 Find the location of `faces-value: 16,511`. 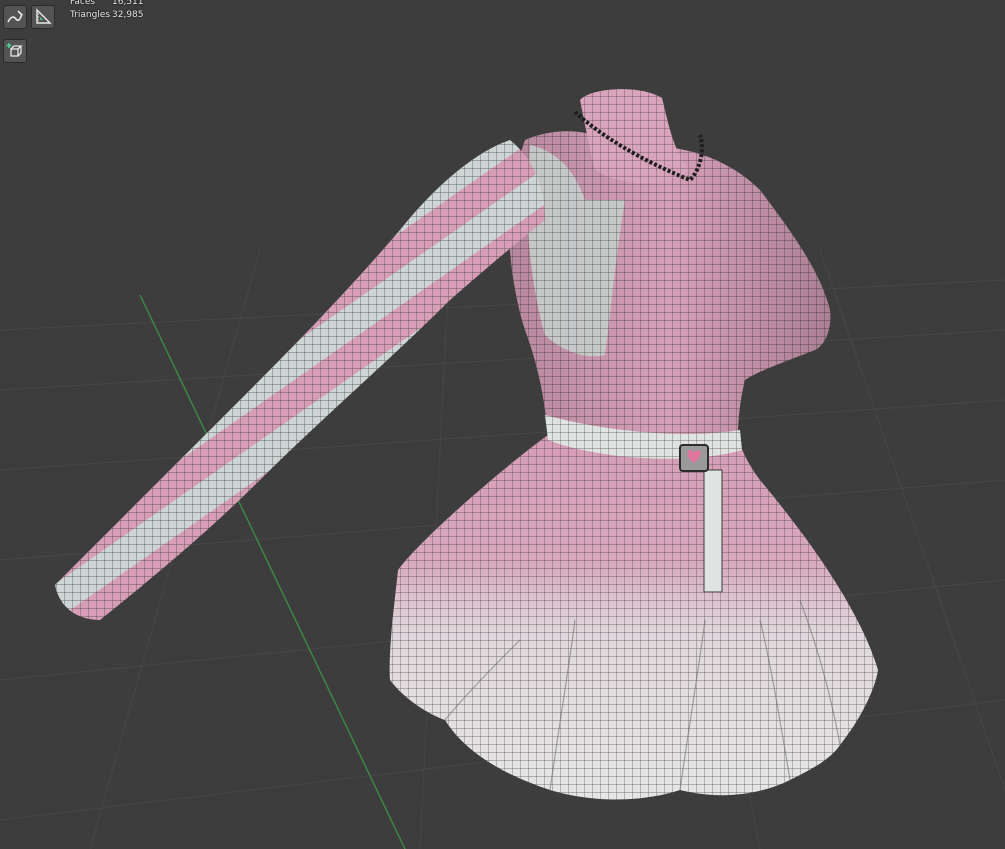

faces-value: 16,511 is located at coordinates (128, 3).